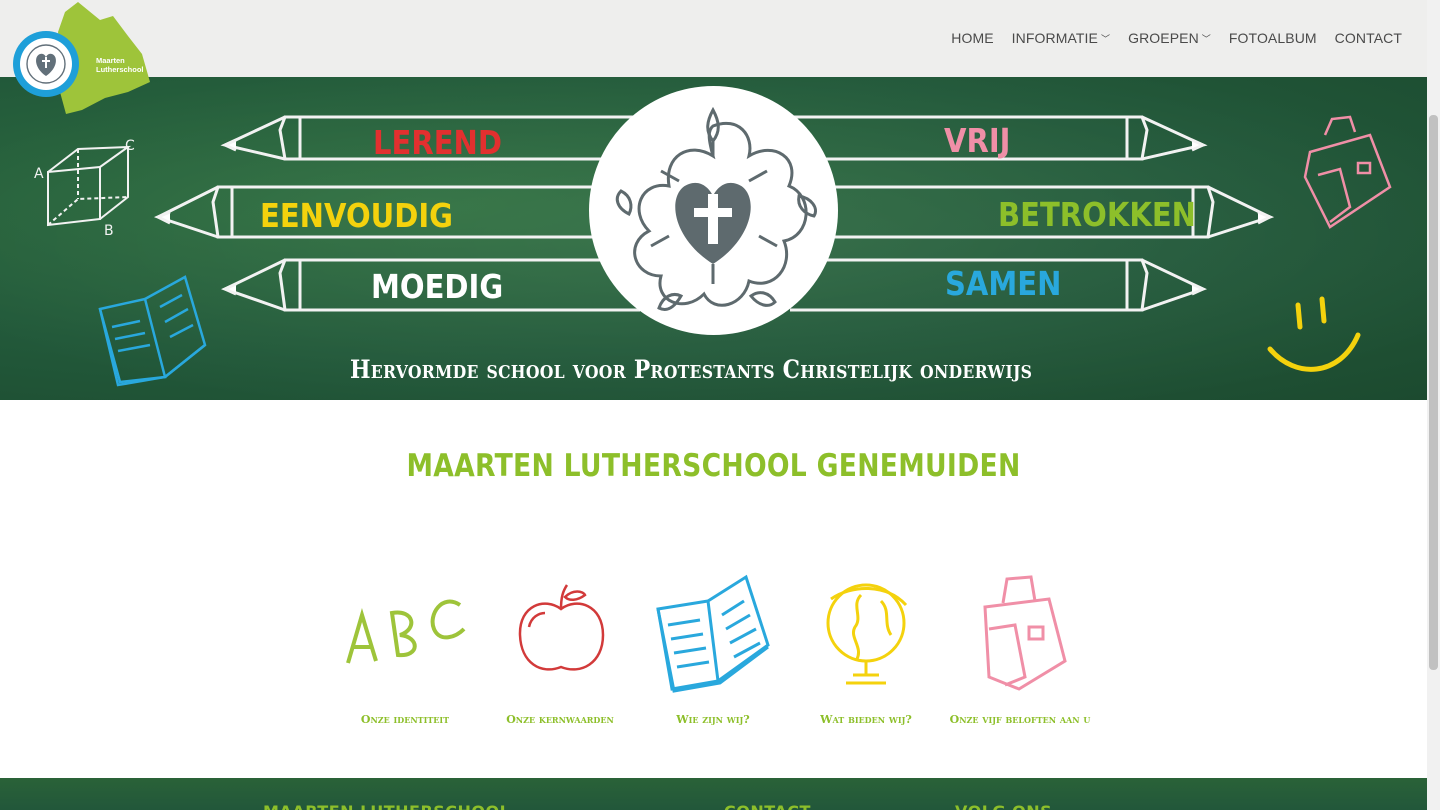 The width and height of the screenshot is (1440, 810). Describe the element at coordinates (1025, 633) in the screenshot. I see `schoolbag-icon` at that location.